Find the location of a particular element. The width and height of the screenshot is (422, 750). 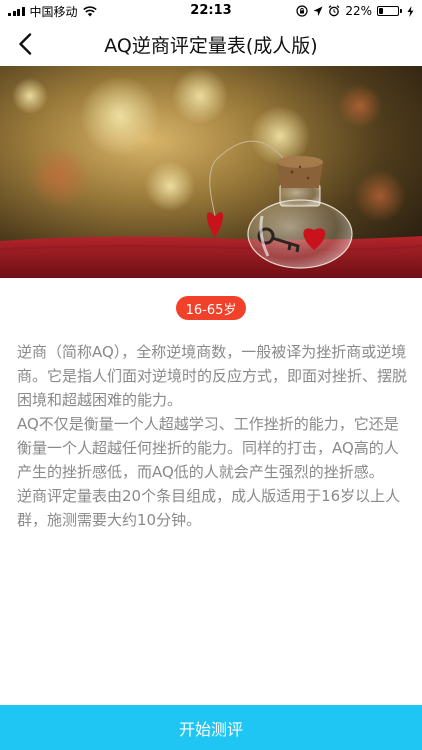

description-paragraph-3: 逆商评定量表由20个条目组成，成人版适用于16岁以上人群，施测需要大约10分钟。 is located at coordinates (209, 508).